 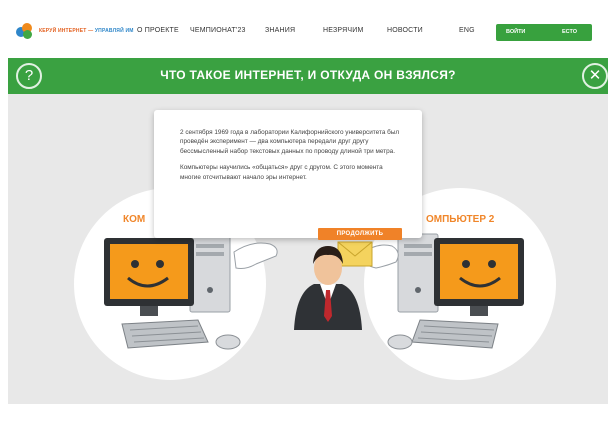 I want to click on site-logo: КЕРУЙ ИНТЕРНЕТ — УПРАВЛЯЙ ИМ, so click(x=75, y=31).